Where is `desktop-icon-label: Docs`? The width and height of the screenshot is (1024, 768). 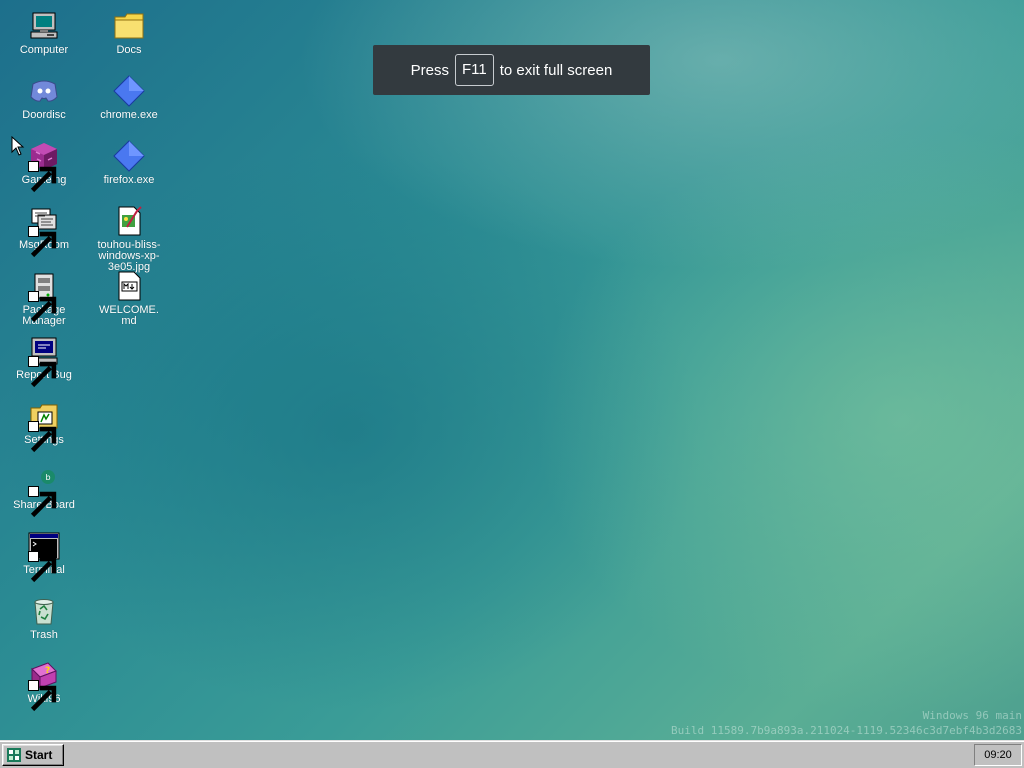 desktop-icon-label: Docs is located at coordinates (129, 50).